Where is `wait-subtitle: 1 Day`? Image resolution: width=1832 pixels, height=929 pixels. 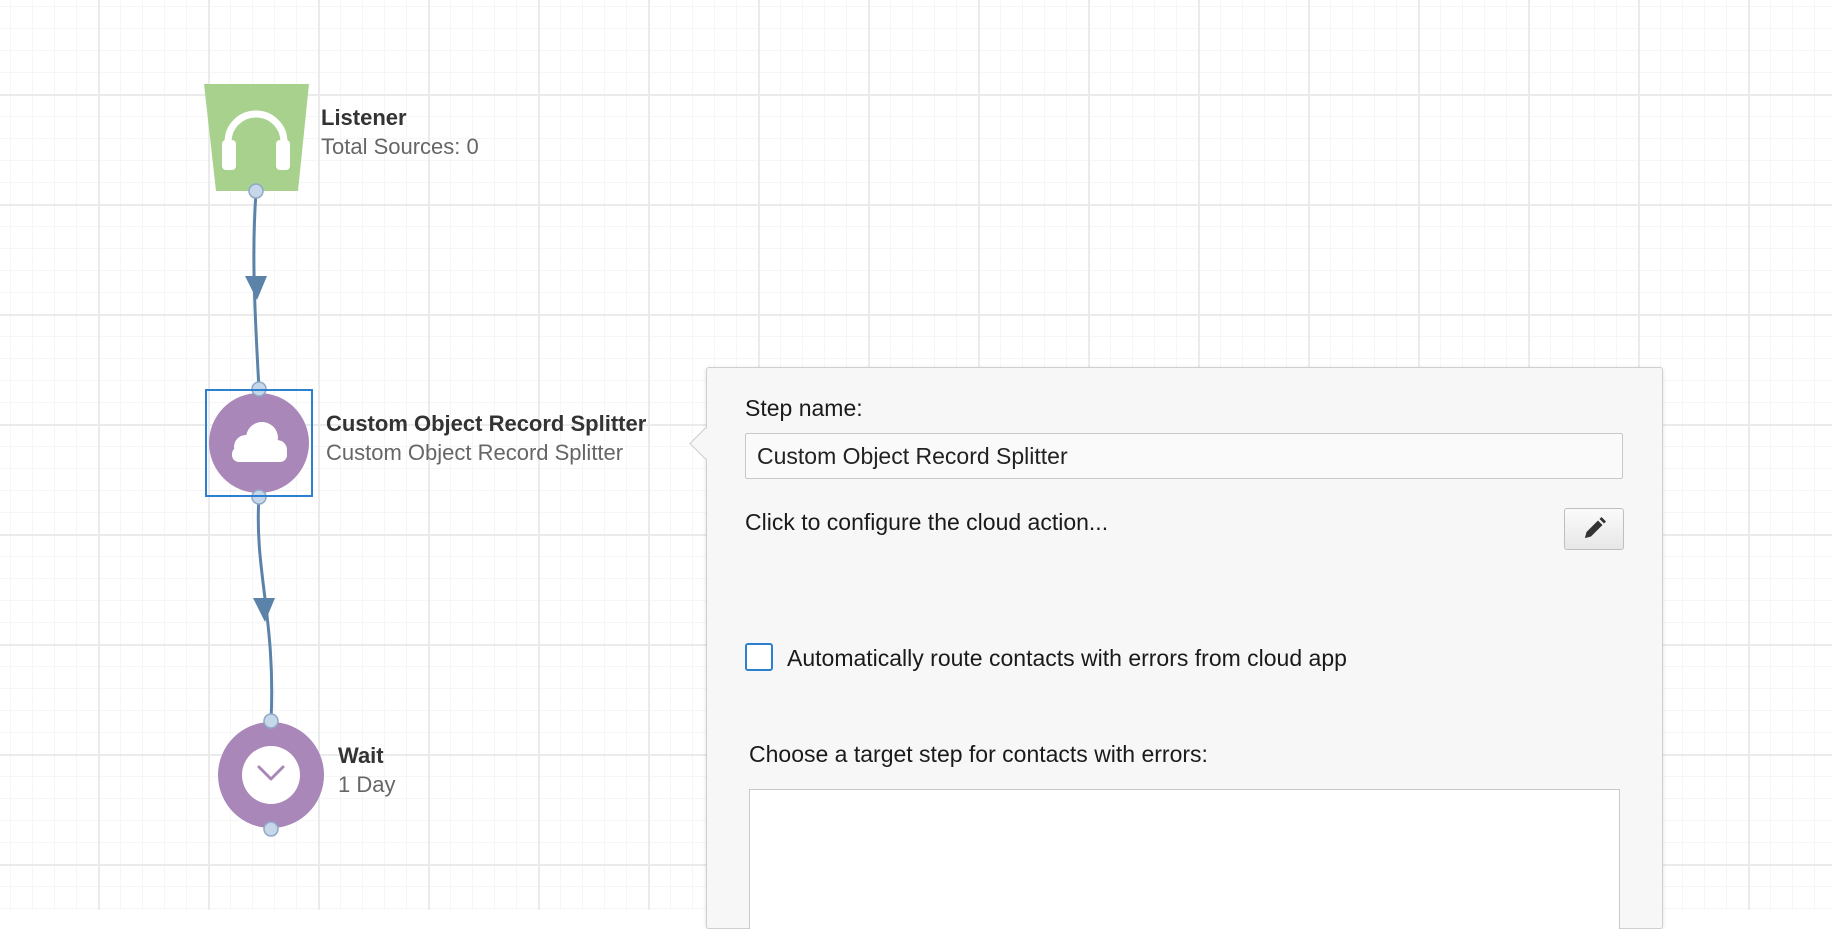 wait-subtitle: 1 Day is located at coordinates (367, 785).